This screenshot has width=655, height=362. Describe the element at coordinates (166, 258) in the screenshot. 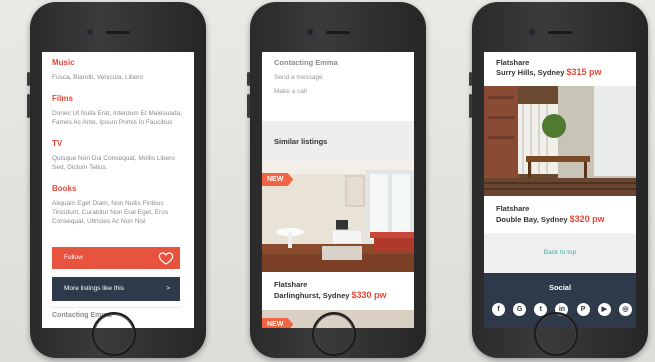

I see `heart-icon` at that location.